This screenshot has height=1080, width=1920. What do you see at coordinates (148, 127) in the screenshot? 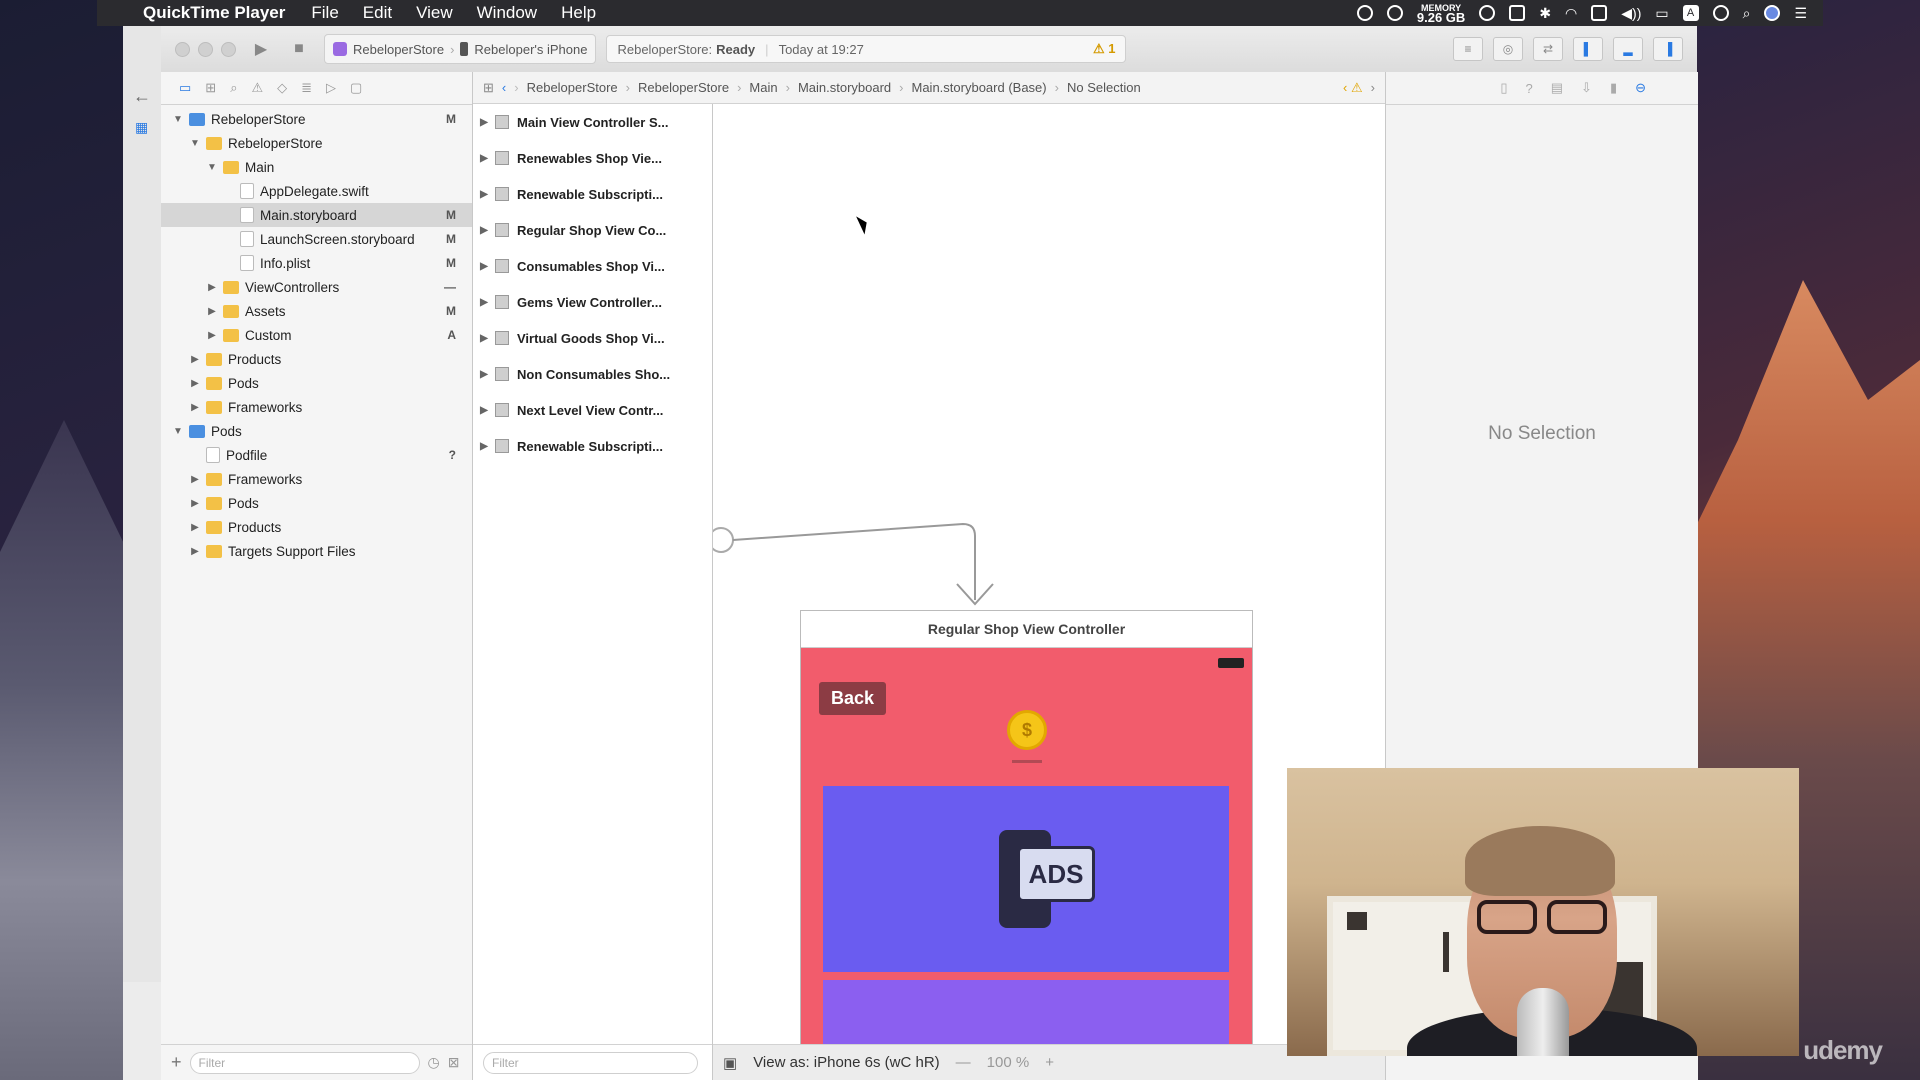
I see `apps-grid-icon: ▦` at bounding box center [148, 127].